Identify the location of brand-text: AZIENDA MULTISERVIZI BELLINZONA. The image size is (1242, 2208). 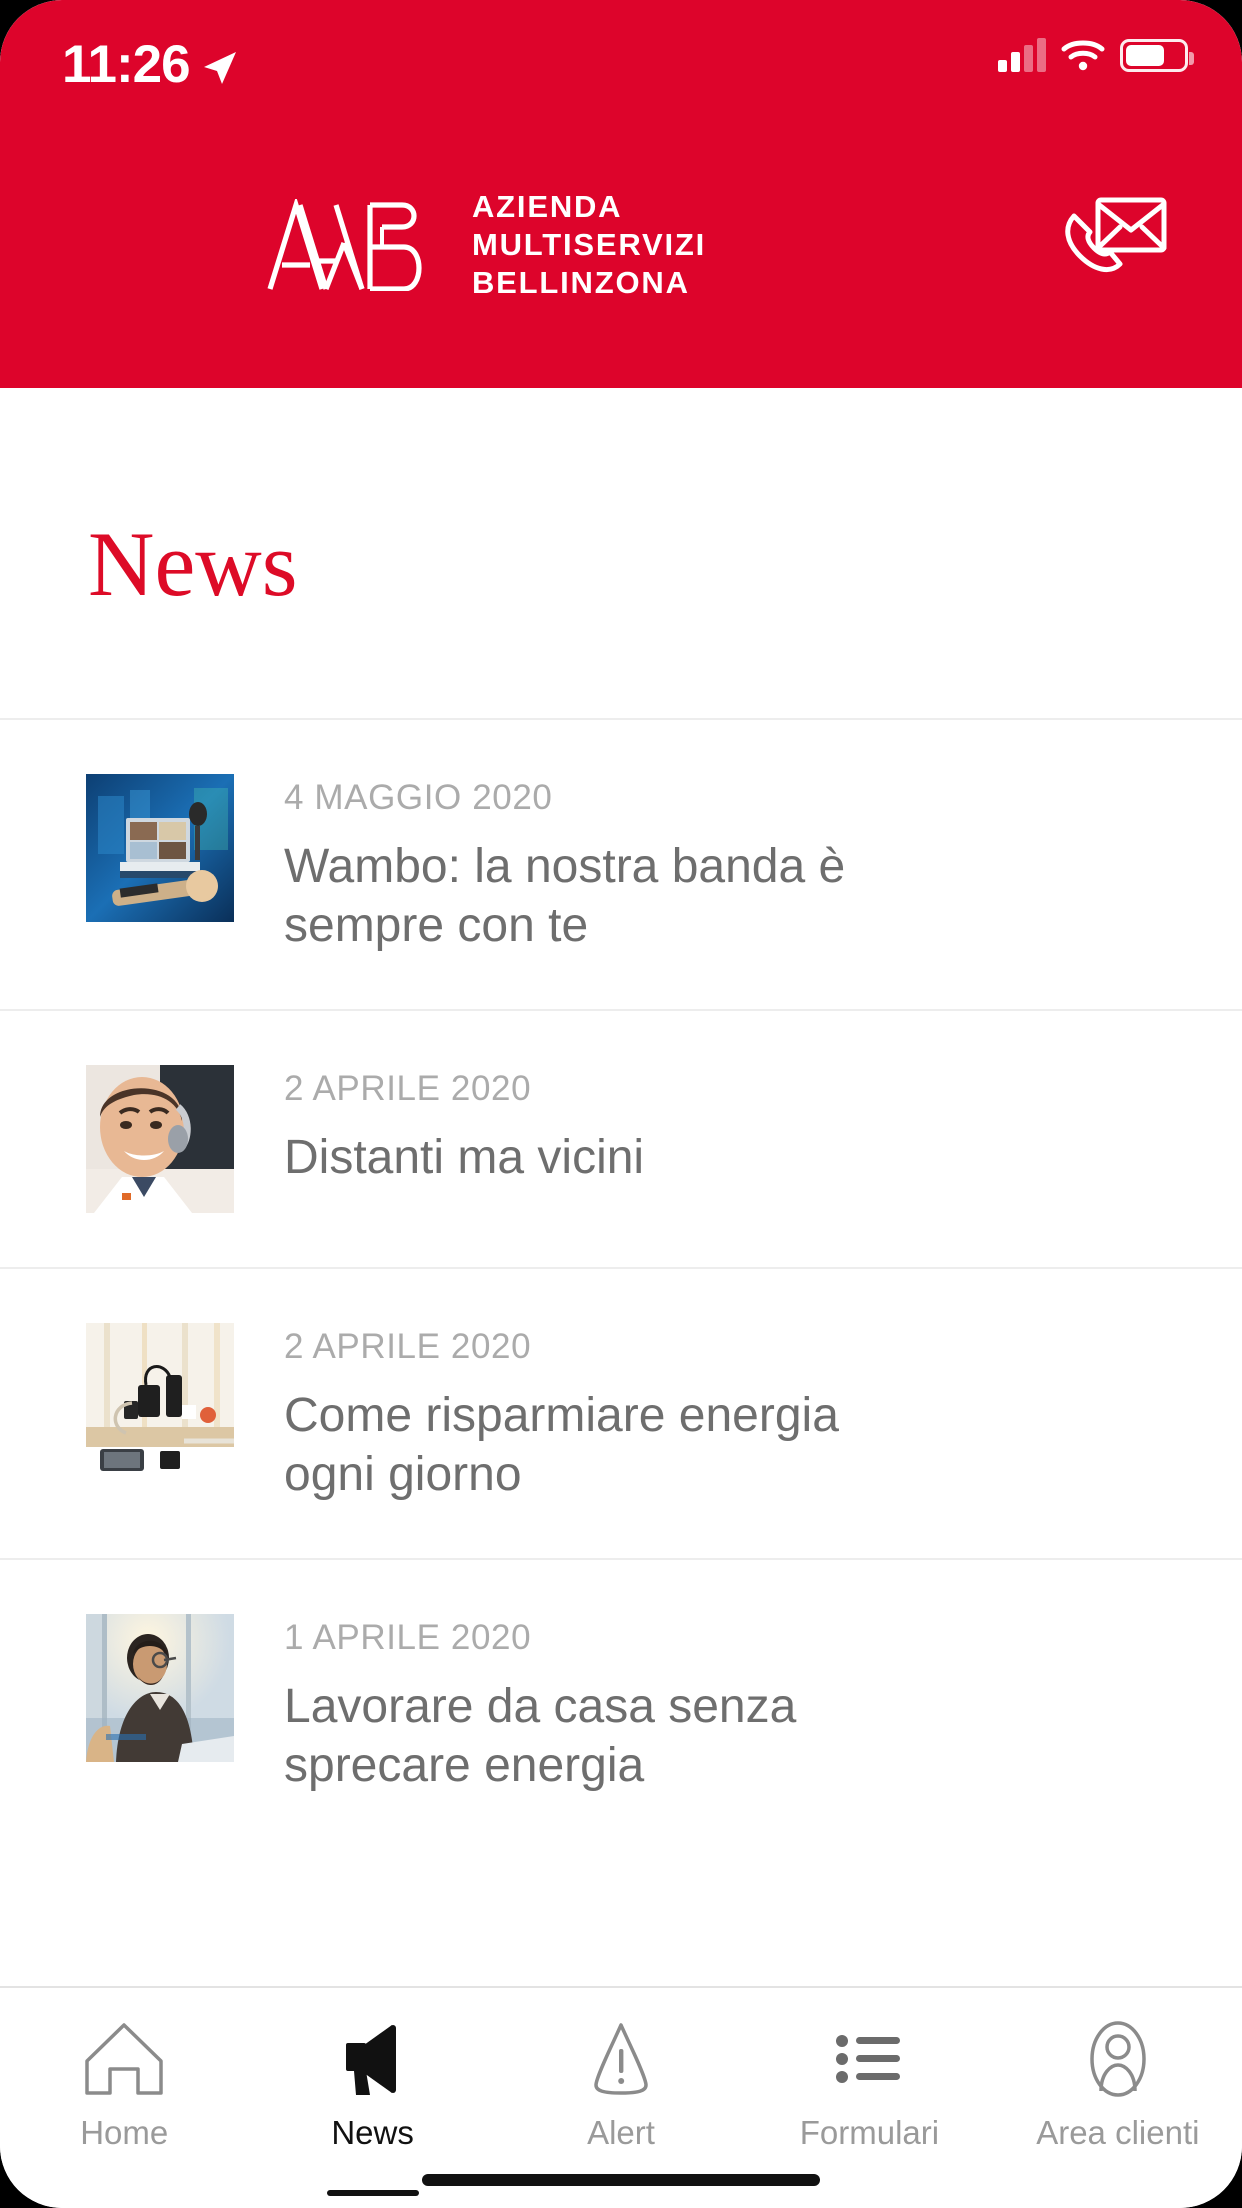
(589, 244).